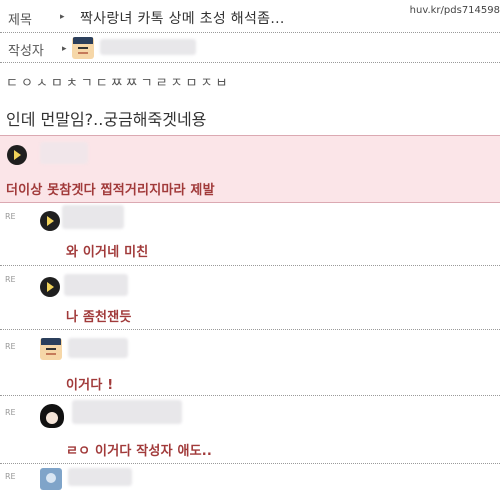 Image resolution: width=500 pixels, height=490 pixels. What do you see at coordinates (118, 83) in the screenshot?
I see `post-body-line1: ㄷㅇㅅㅁㅊㄱㄷㅉㅉㄱㄹㅈㅁㅈㅂ` at bounding box center [118, 83].